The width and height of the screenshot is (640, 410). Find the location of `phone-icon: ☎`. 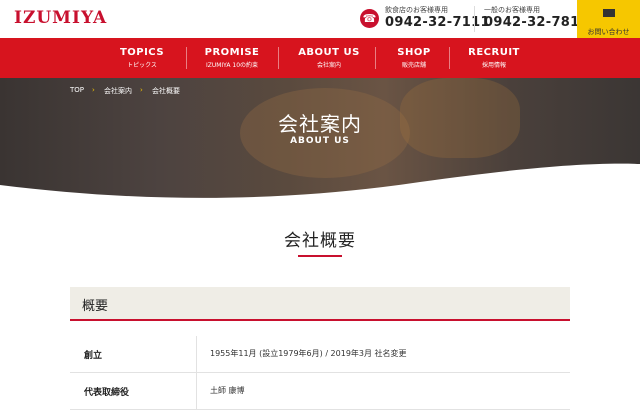

phone-icon: ☎ is located at coordinates (369, 18).